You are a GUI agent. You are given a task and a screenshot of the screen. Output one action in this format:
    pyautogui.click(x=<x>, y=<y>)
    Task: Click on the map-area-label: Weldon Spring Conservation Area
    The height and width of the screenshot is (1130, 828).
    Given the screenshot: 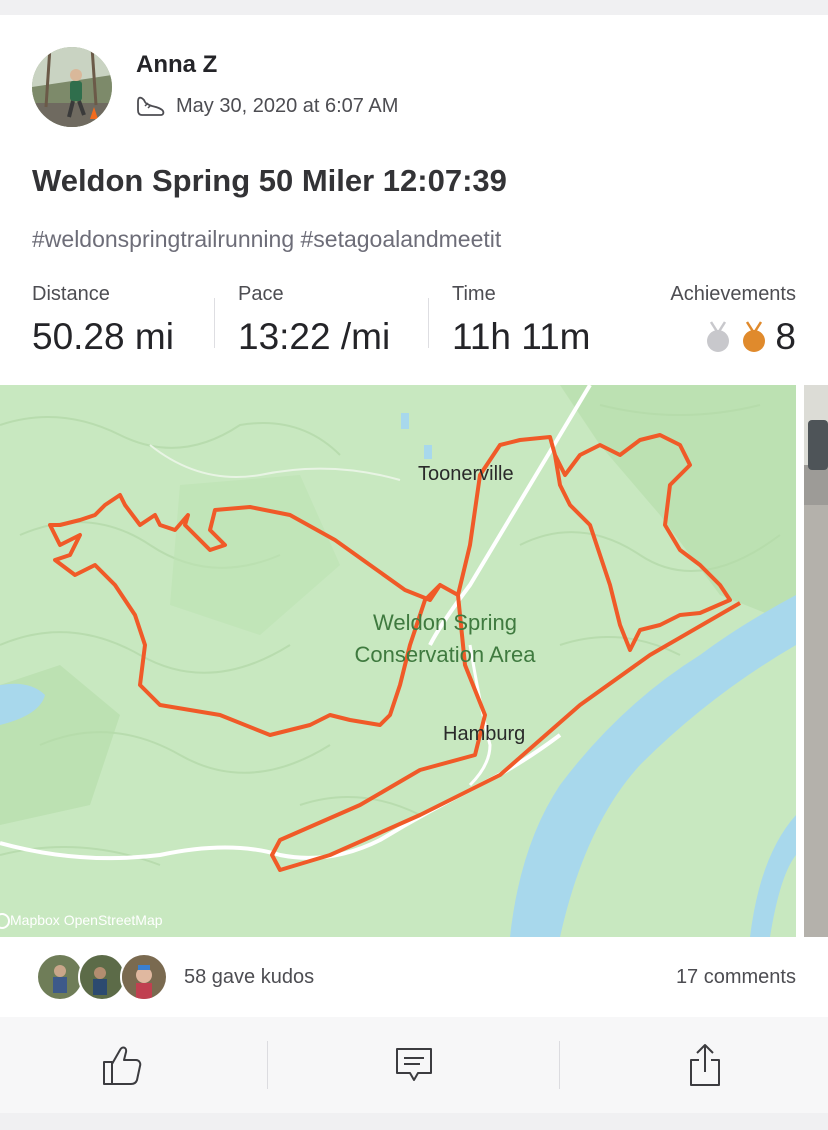 What is the action you would take?
    pyautogui.click(x=445, y=639)
    